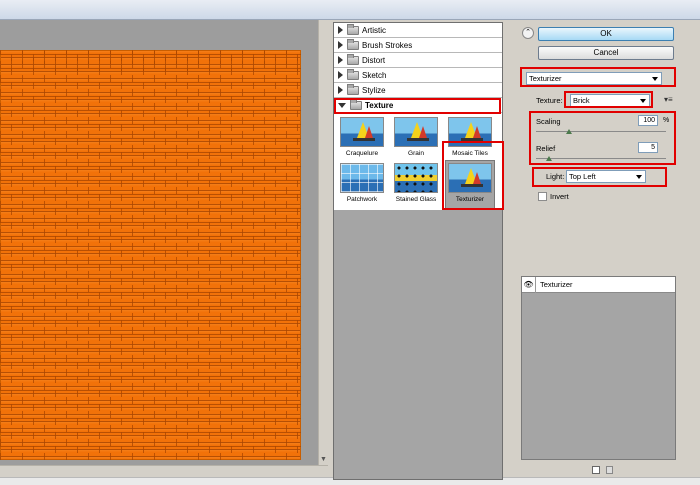 This screenshot has width=700, height=485. Describe the element at coordinates (350, 10) in the screenshot. I see `window-titlebar` at that location.